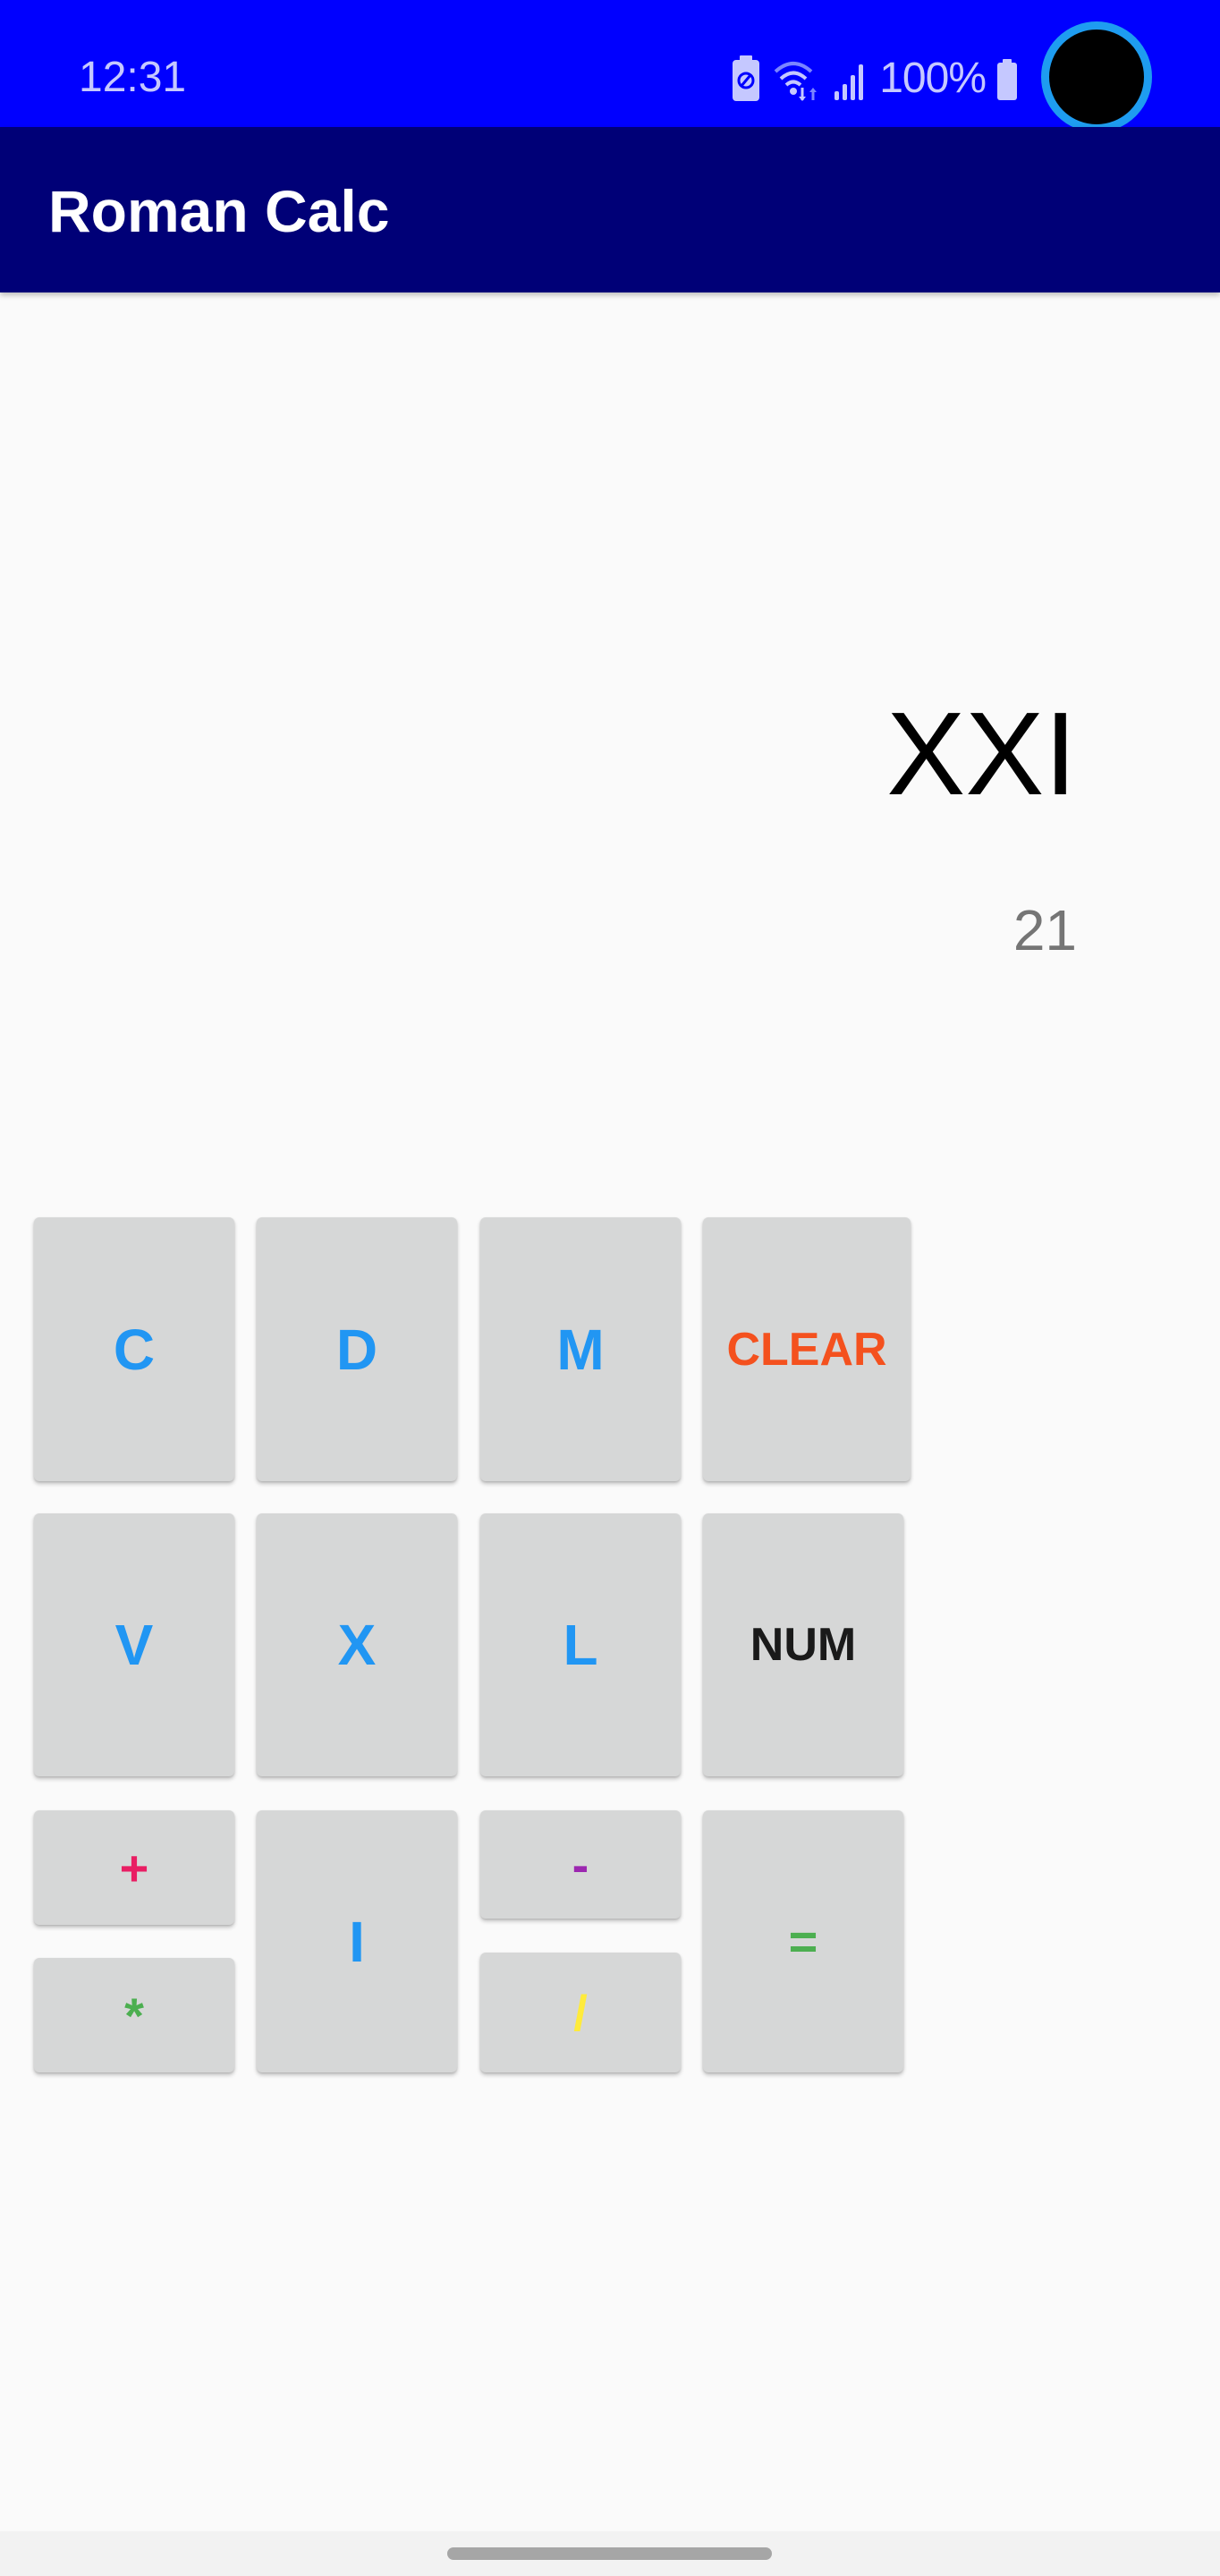  I want to click on divide-button: /, so click(581, 2012).